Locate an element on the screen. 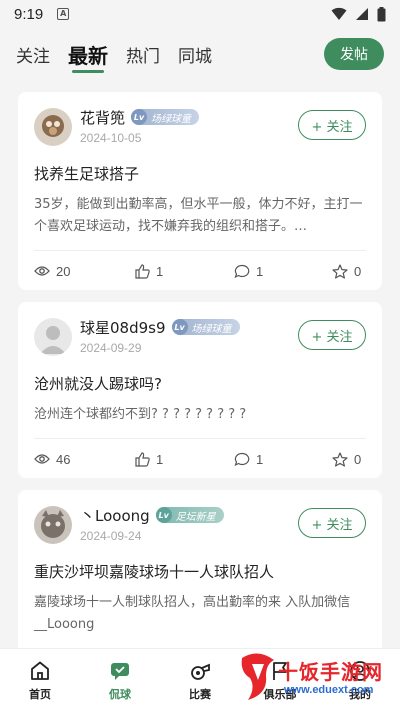  tab-latest: 最新 is located at coordinates (88, 56).